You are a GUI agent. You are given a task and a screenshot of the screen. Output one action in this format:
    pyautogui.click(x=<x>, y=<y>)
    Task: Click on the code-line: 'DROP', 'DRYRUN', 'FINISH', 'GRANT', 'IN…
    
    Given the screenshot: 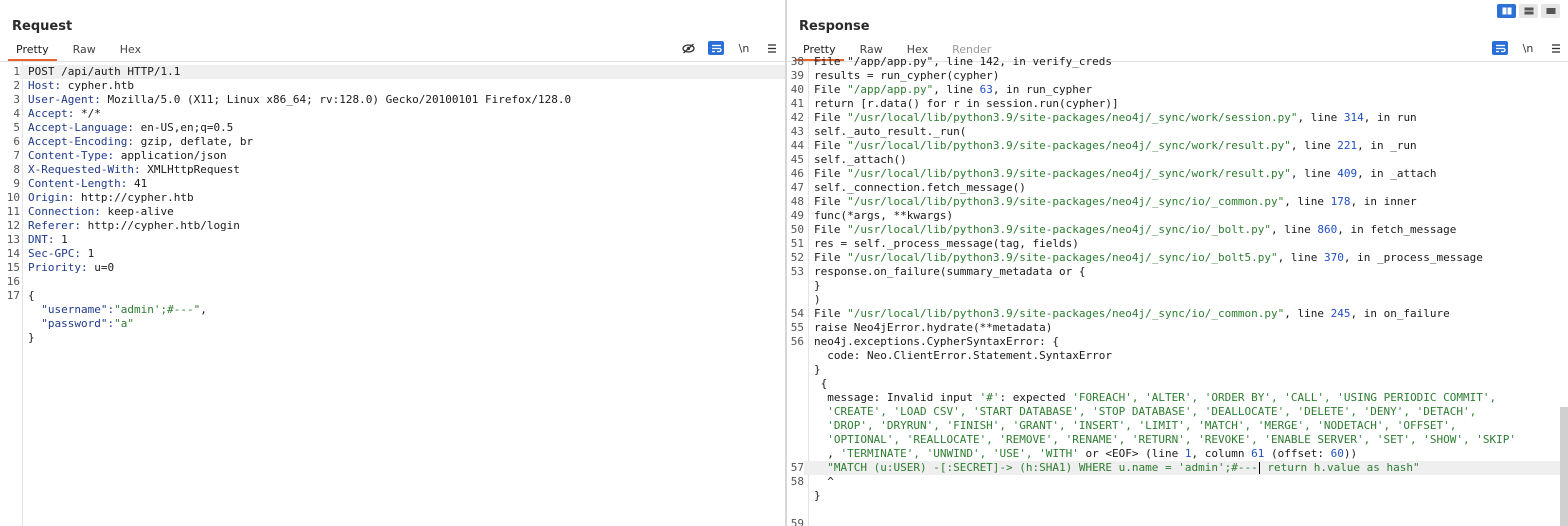 What is the action you would take?
    pyautogui.click(x=1177, y=426)
    